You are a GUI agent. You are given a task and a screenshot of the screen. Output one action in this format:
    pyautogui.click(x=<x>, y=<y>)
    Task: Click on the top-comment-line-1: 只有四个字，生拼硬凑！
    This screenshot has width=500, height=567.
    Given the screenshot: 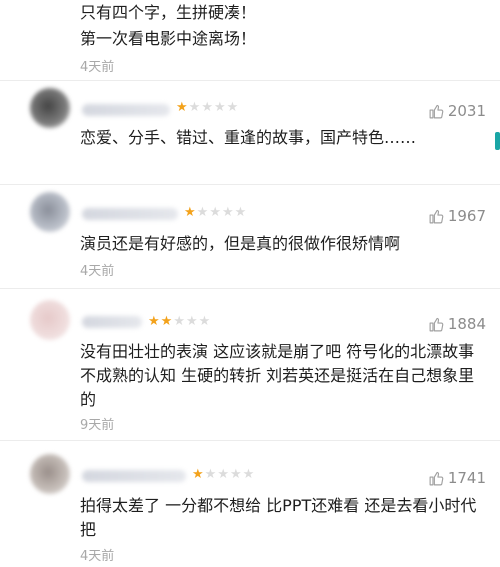 What is the action you would take?
    pyautogui.click(x=168, y=12)
    